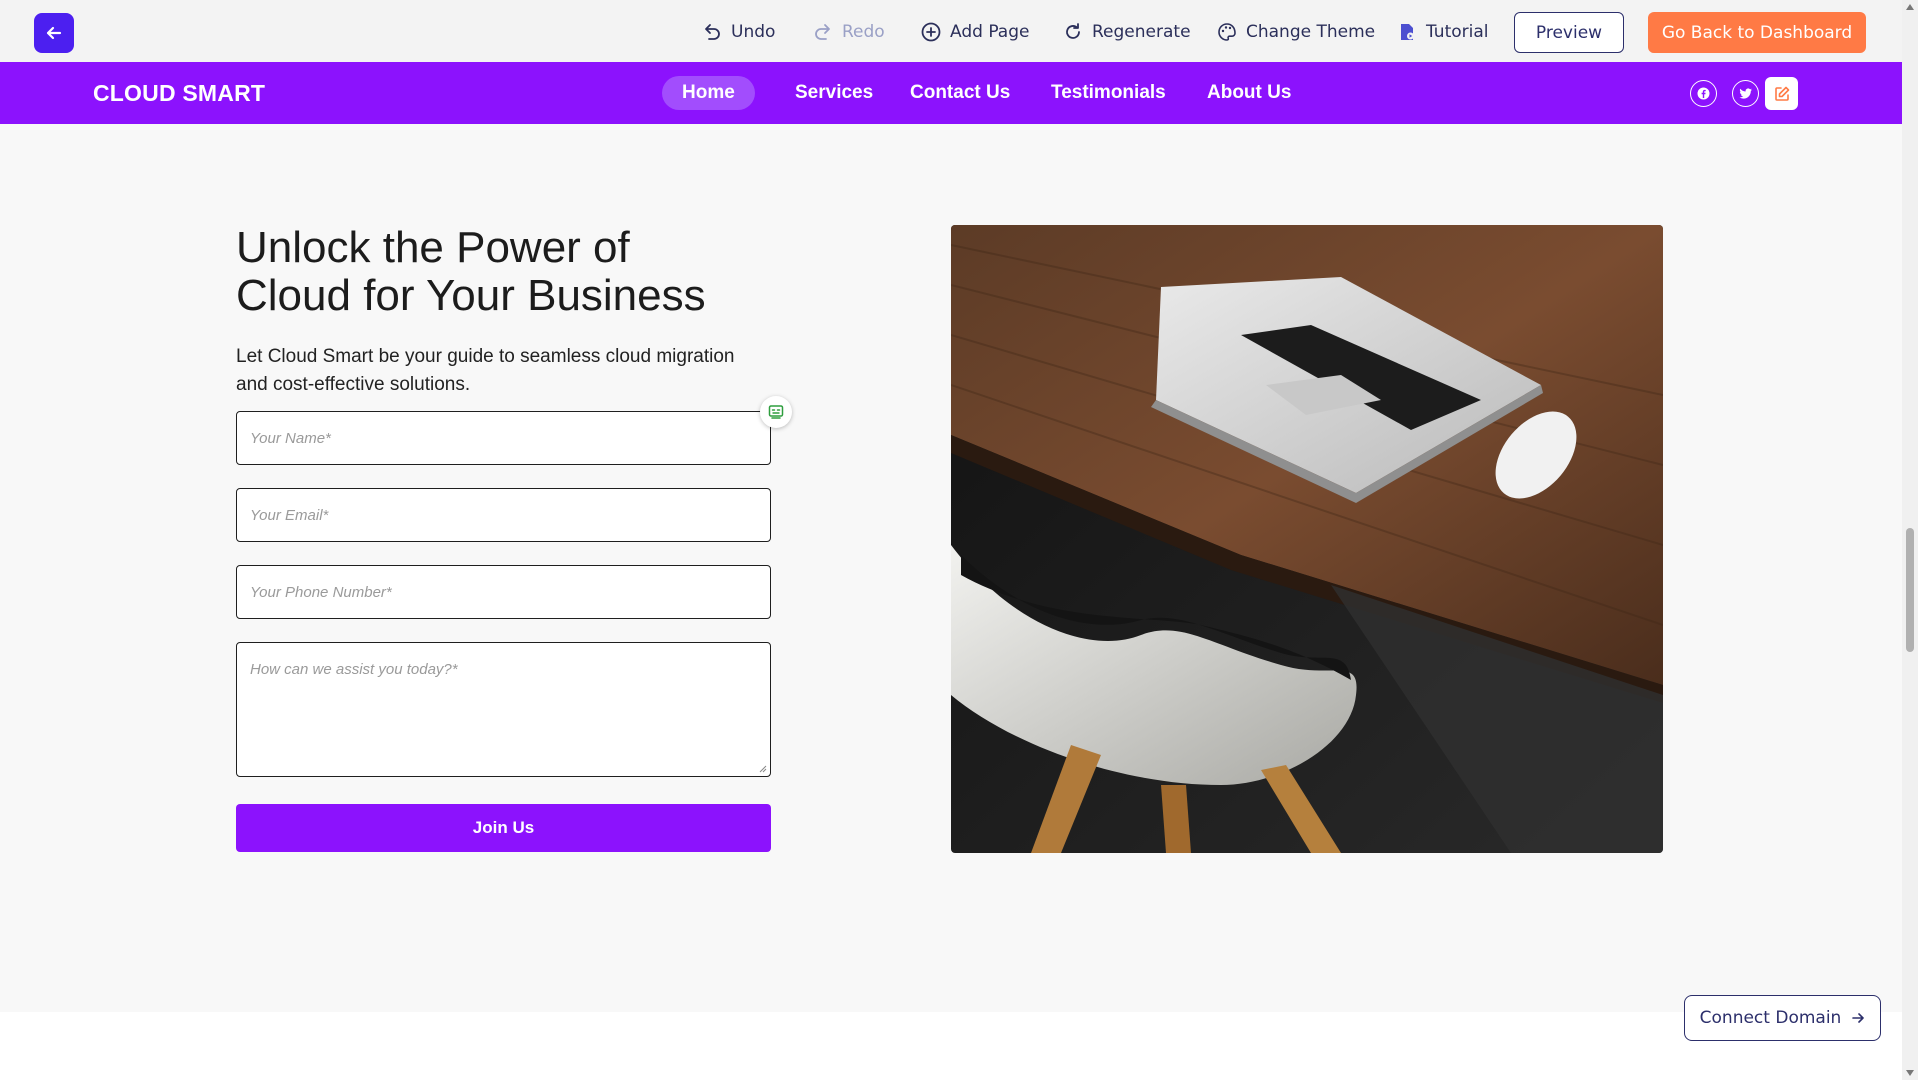 The image size is (1918, 1080). I want to click on regenerate-label: Regenerate, so click(1141, 32).